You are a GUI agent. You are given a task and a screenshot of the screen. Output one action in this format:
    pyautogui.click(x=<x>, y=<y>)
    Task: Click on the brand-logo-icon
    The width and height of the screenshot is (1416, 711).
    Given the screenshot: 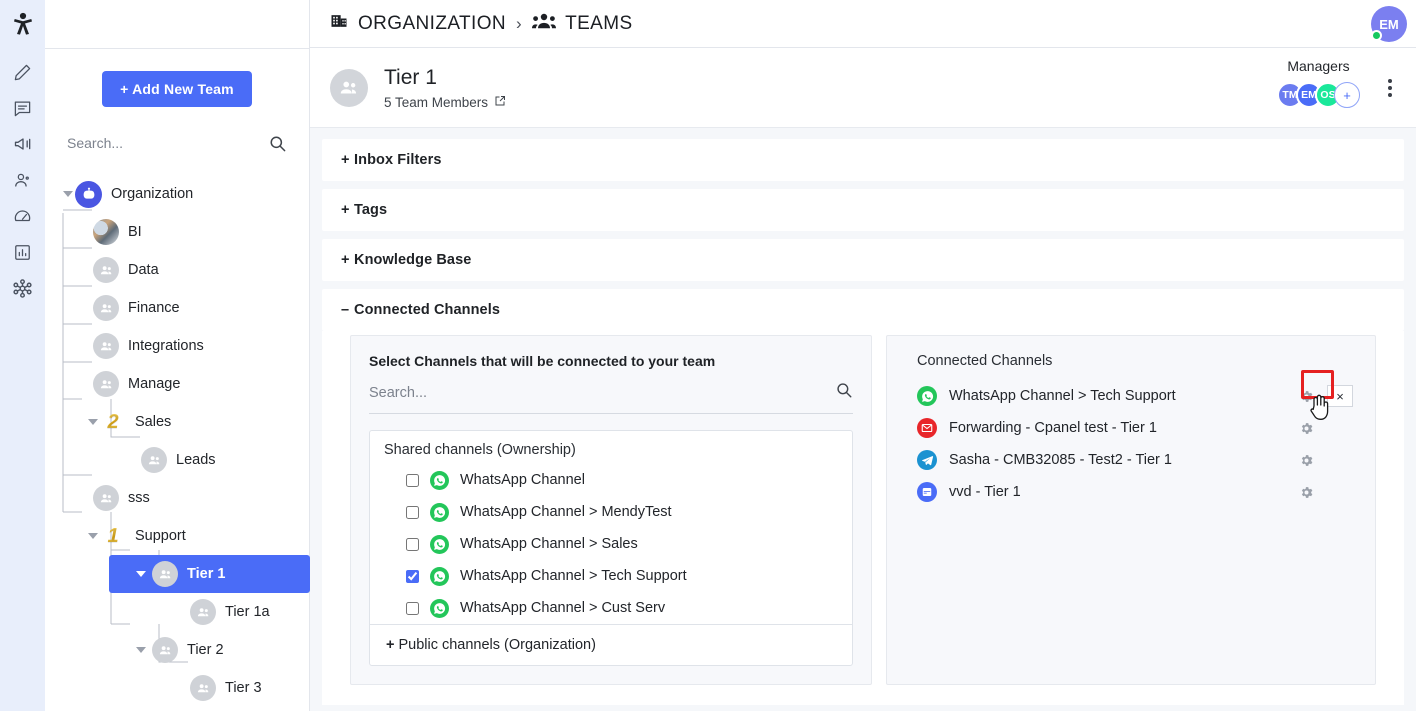 What is the action you would take?
    pyautogui.click(x=22, y=24)
    